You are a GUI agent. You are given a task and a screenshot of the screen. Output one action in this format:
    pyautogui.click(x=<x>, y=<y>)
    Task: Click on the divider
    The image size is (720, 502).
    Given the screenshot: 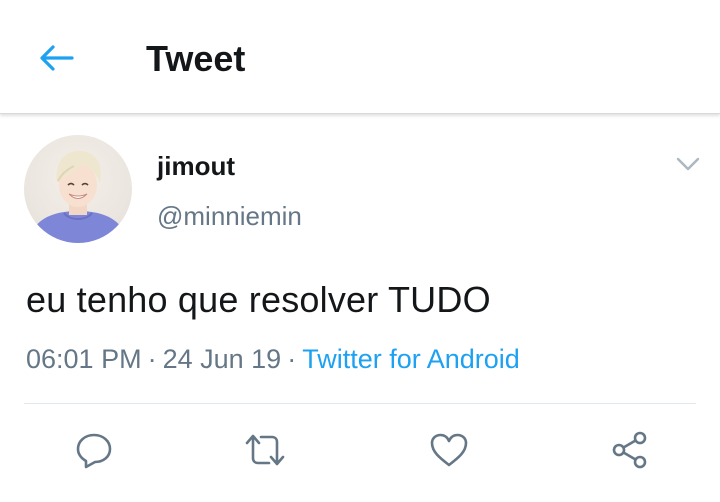 What is the action you would take?
    pyautogui.click(x=360, y=403)
    